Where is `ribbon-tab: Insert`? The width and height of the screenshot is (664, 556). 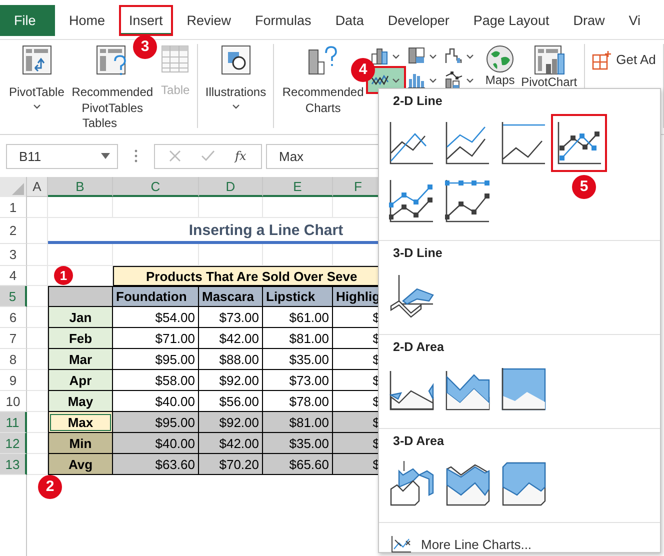
ribbon-tab: Insert is located at coordinates (146, 20).